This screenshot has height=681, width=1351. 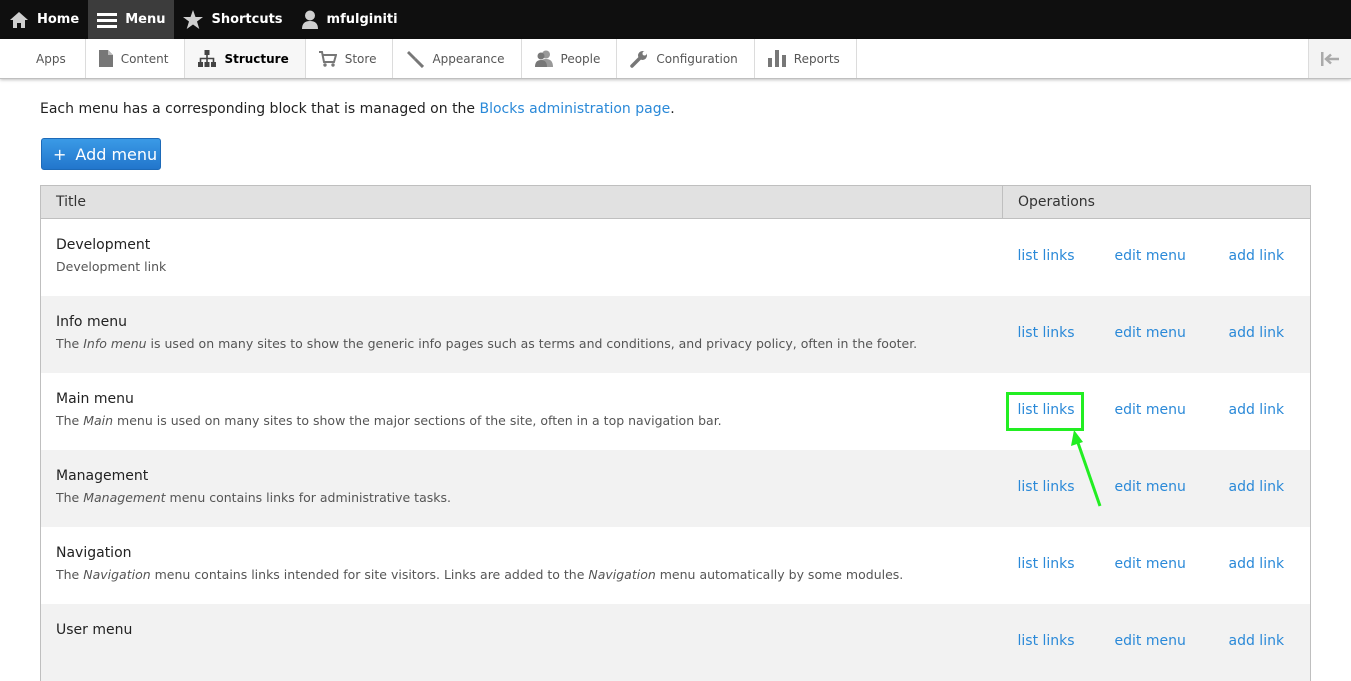 What do you see at coordinates (51, 58) in the screenshot?
I see `tray-label: Apps` at bounding box center [51, 58].